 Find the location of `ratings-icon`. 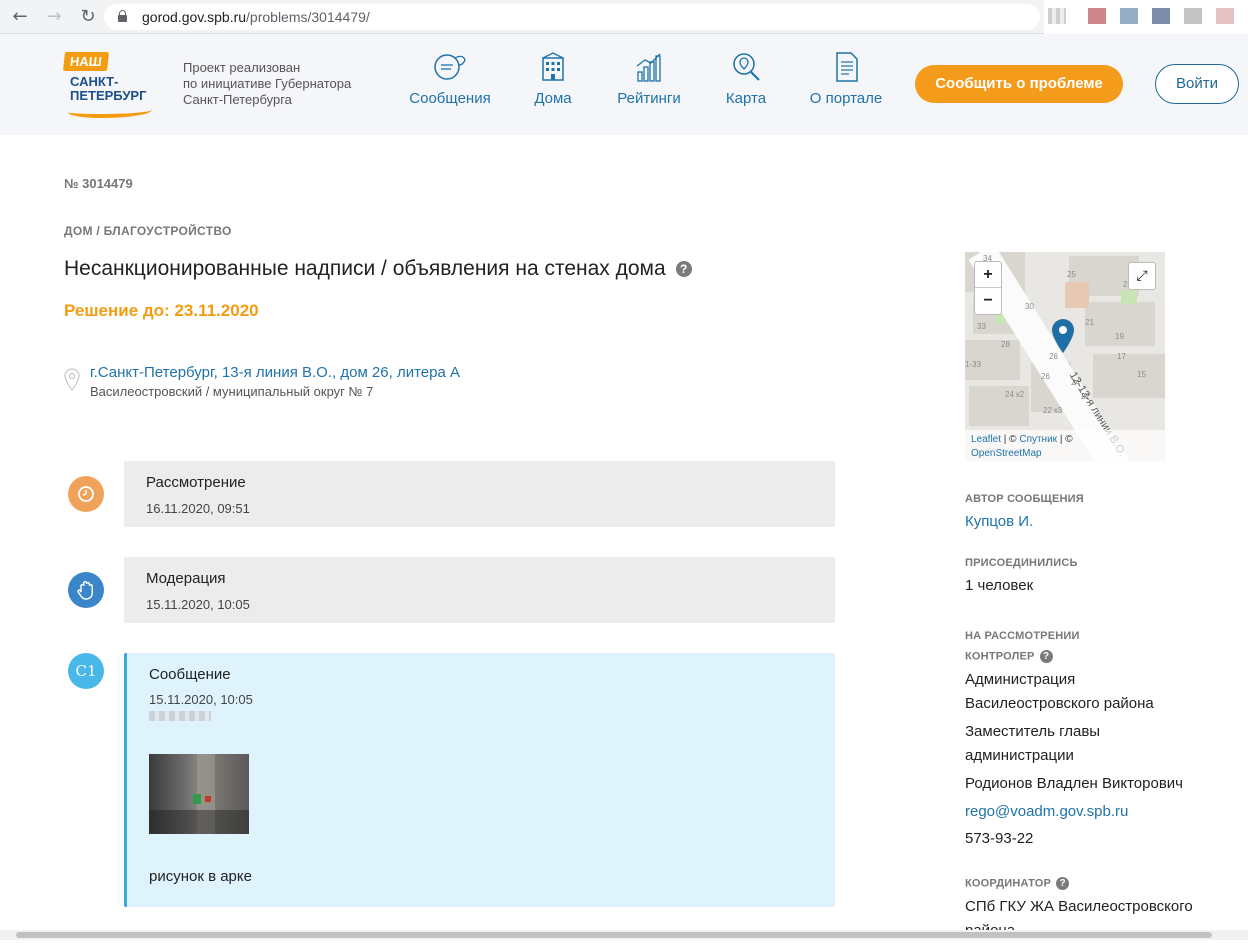

ratings-icon is located at coordinates (648, 67).